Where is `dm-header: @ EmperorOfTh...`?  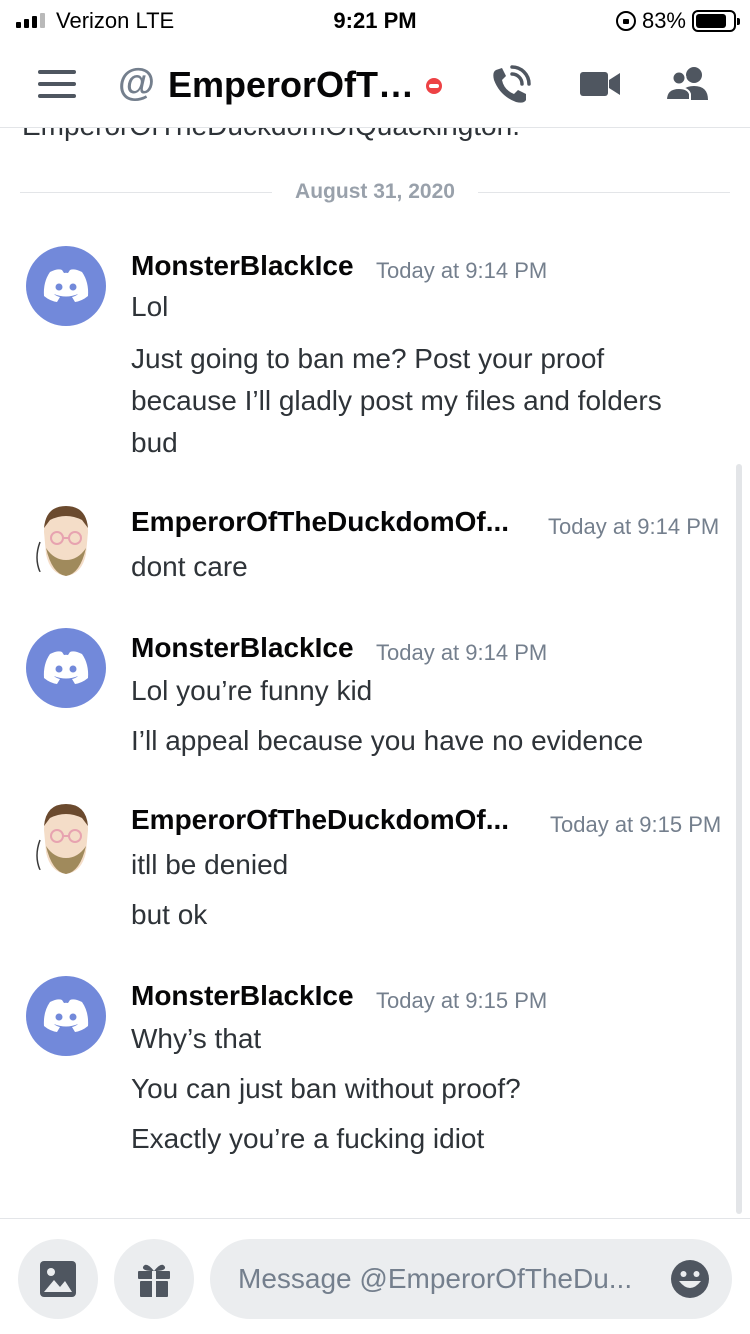
dm-header: @ EmperorOfTh... is located at coordinates (375, 84).